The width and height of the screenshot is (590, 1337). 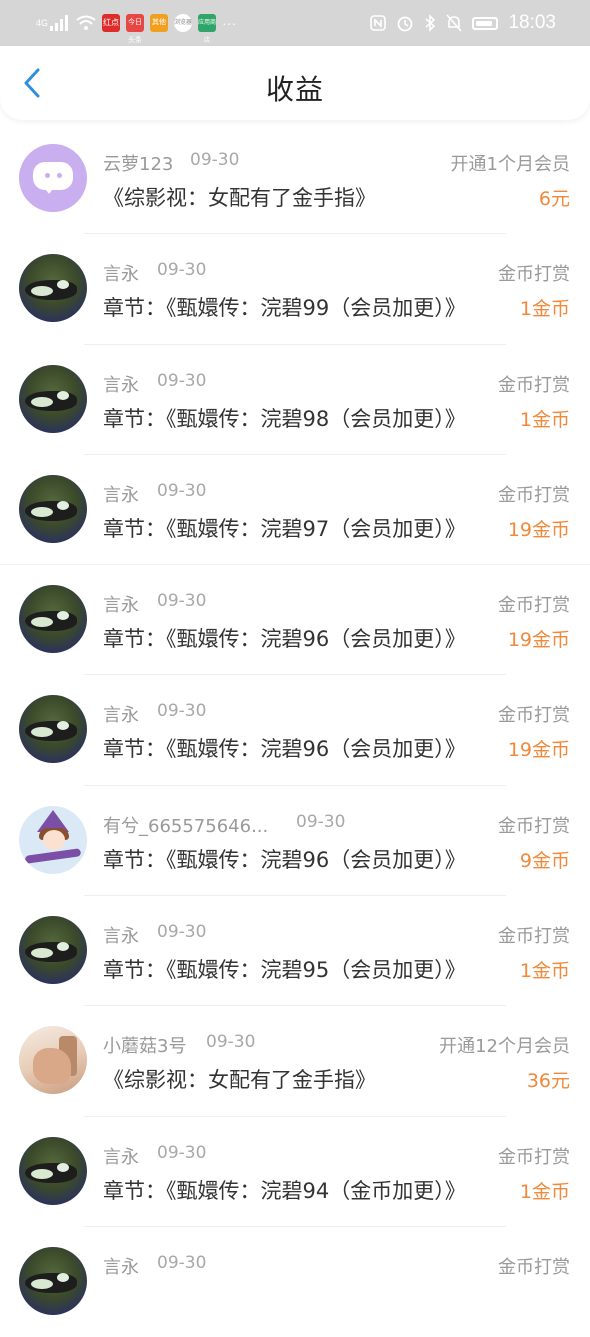 What do you see at coordinates (295, 23) in the screenshot?
I see `status-bar: 4G 红点 今日头条 其他 浏览器 应用商店 ··· 18:03` at bounding box center [295, 23].